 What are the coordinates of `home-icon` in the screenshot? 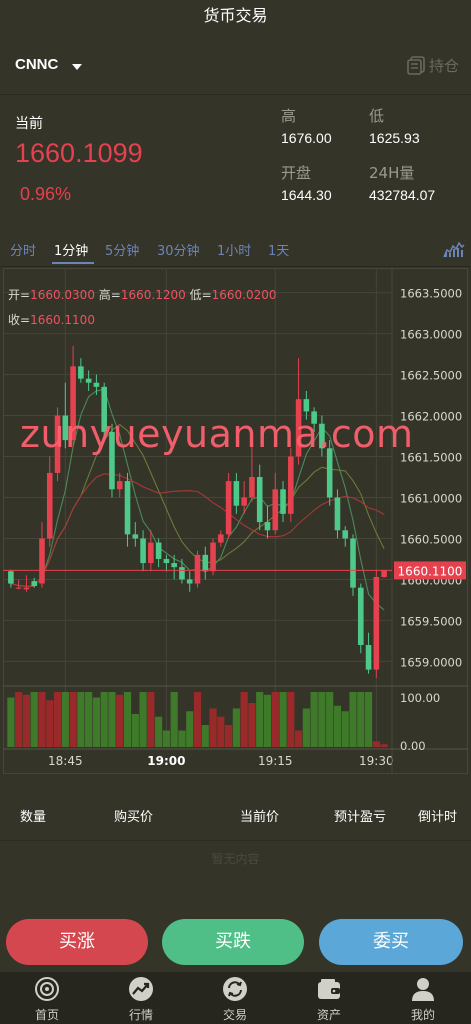 It's located at (47, 989).